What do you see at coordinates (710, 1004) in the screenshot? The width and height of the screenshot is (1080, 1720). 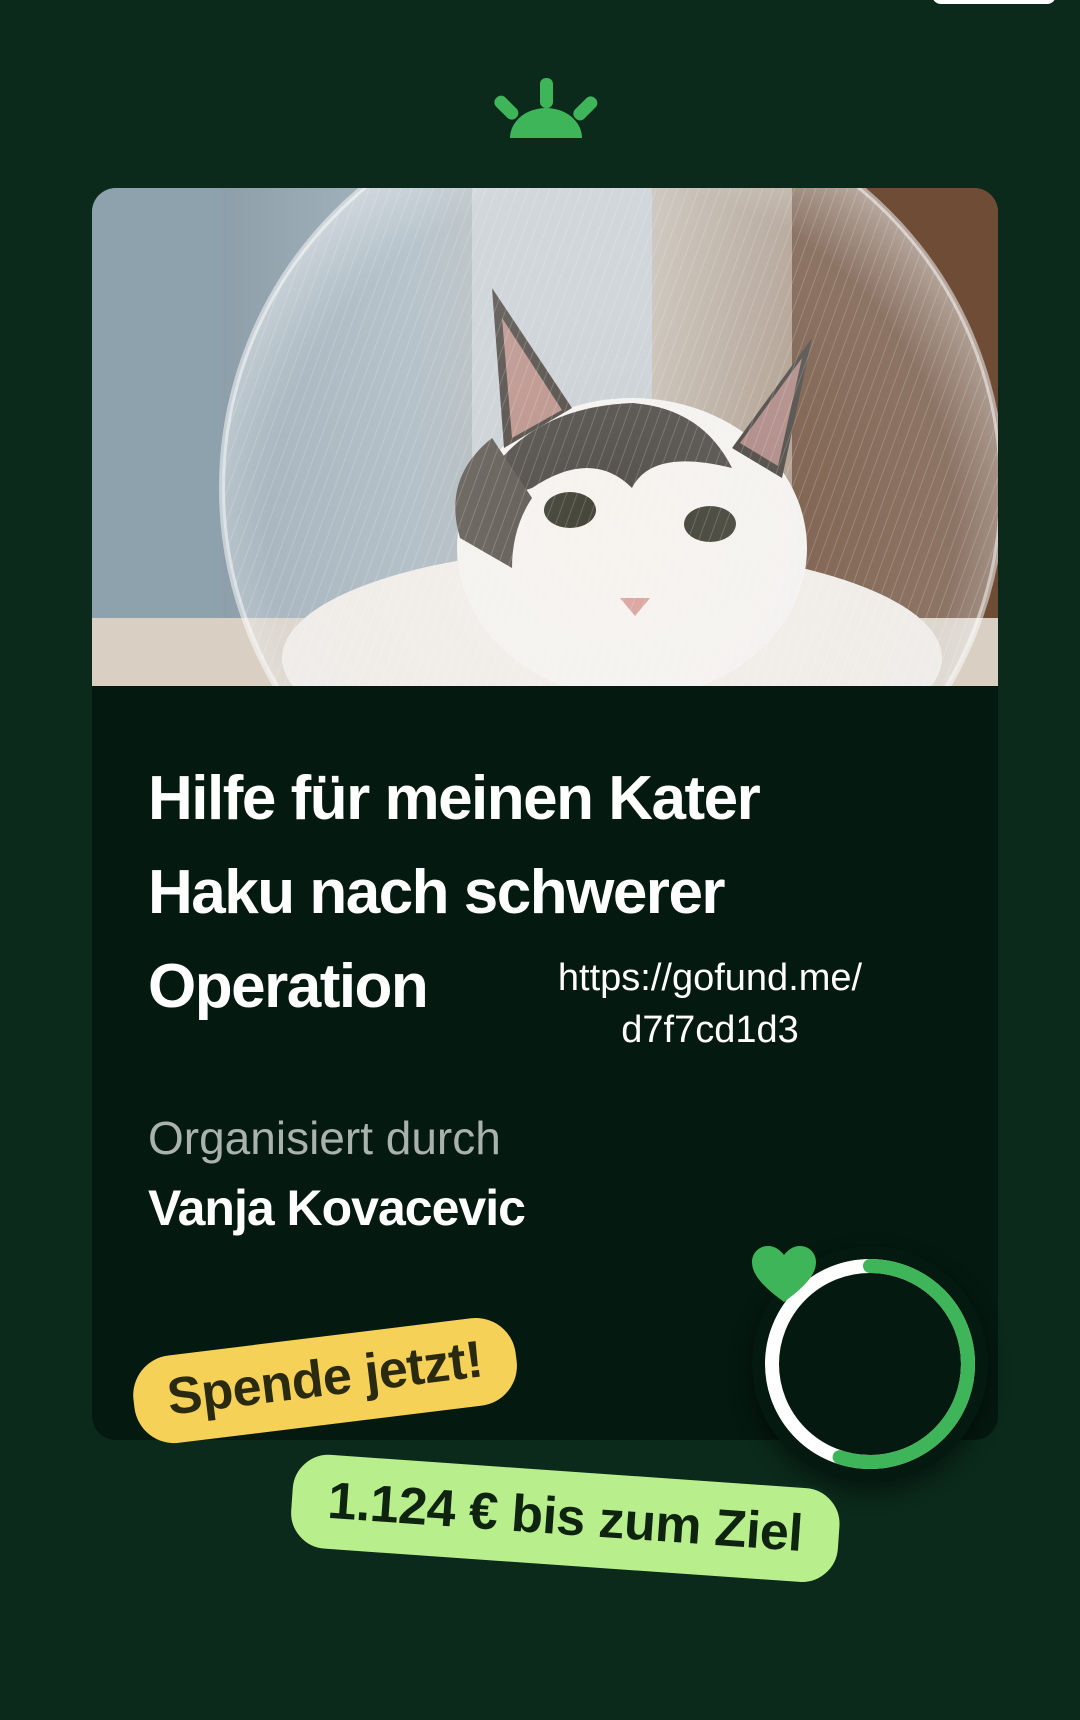 I see `campaign-link: https://gofund.me/ d7f7cd1d3` at bounding box center [710, 1004].